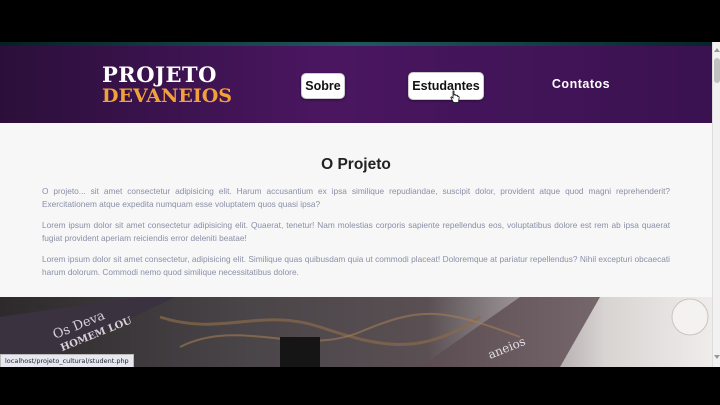 The height and width of the screenshot is (405, 720). Describe the element at coordinates (159, 74) in the screenshot. I see `logo-line1: PROJETO` at that location.